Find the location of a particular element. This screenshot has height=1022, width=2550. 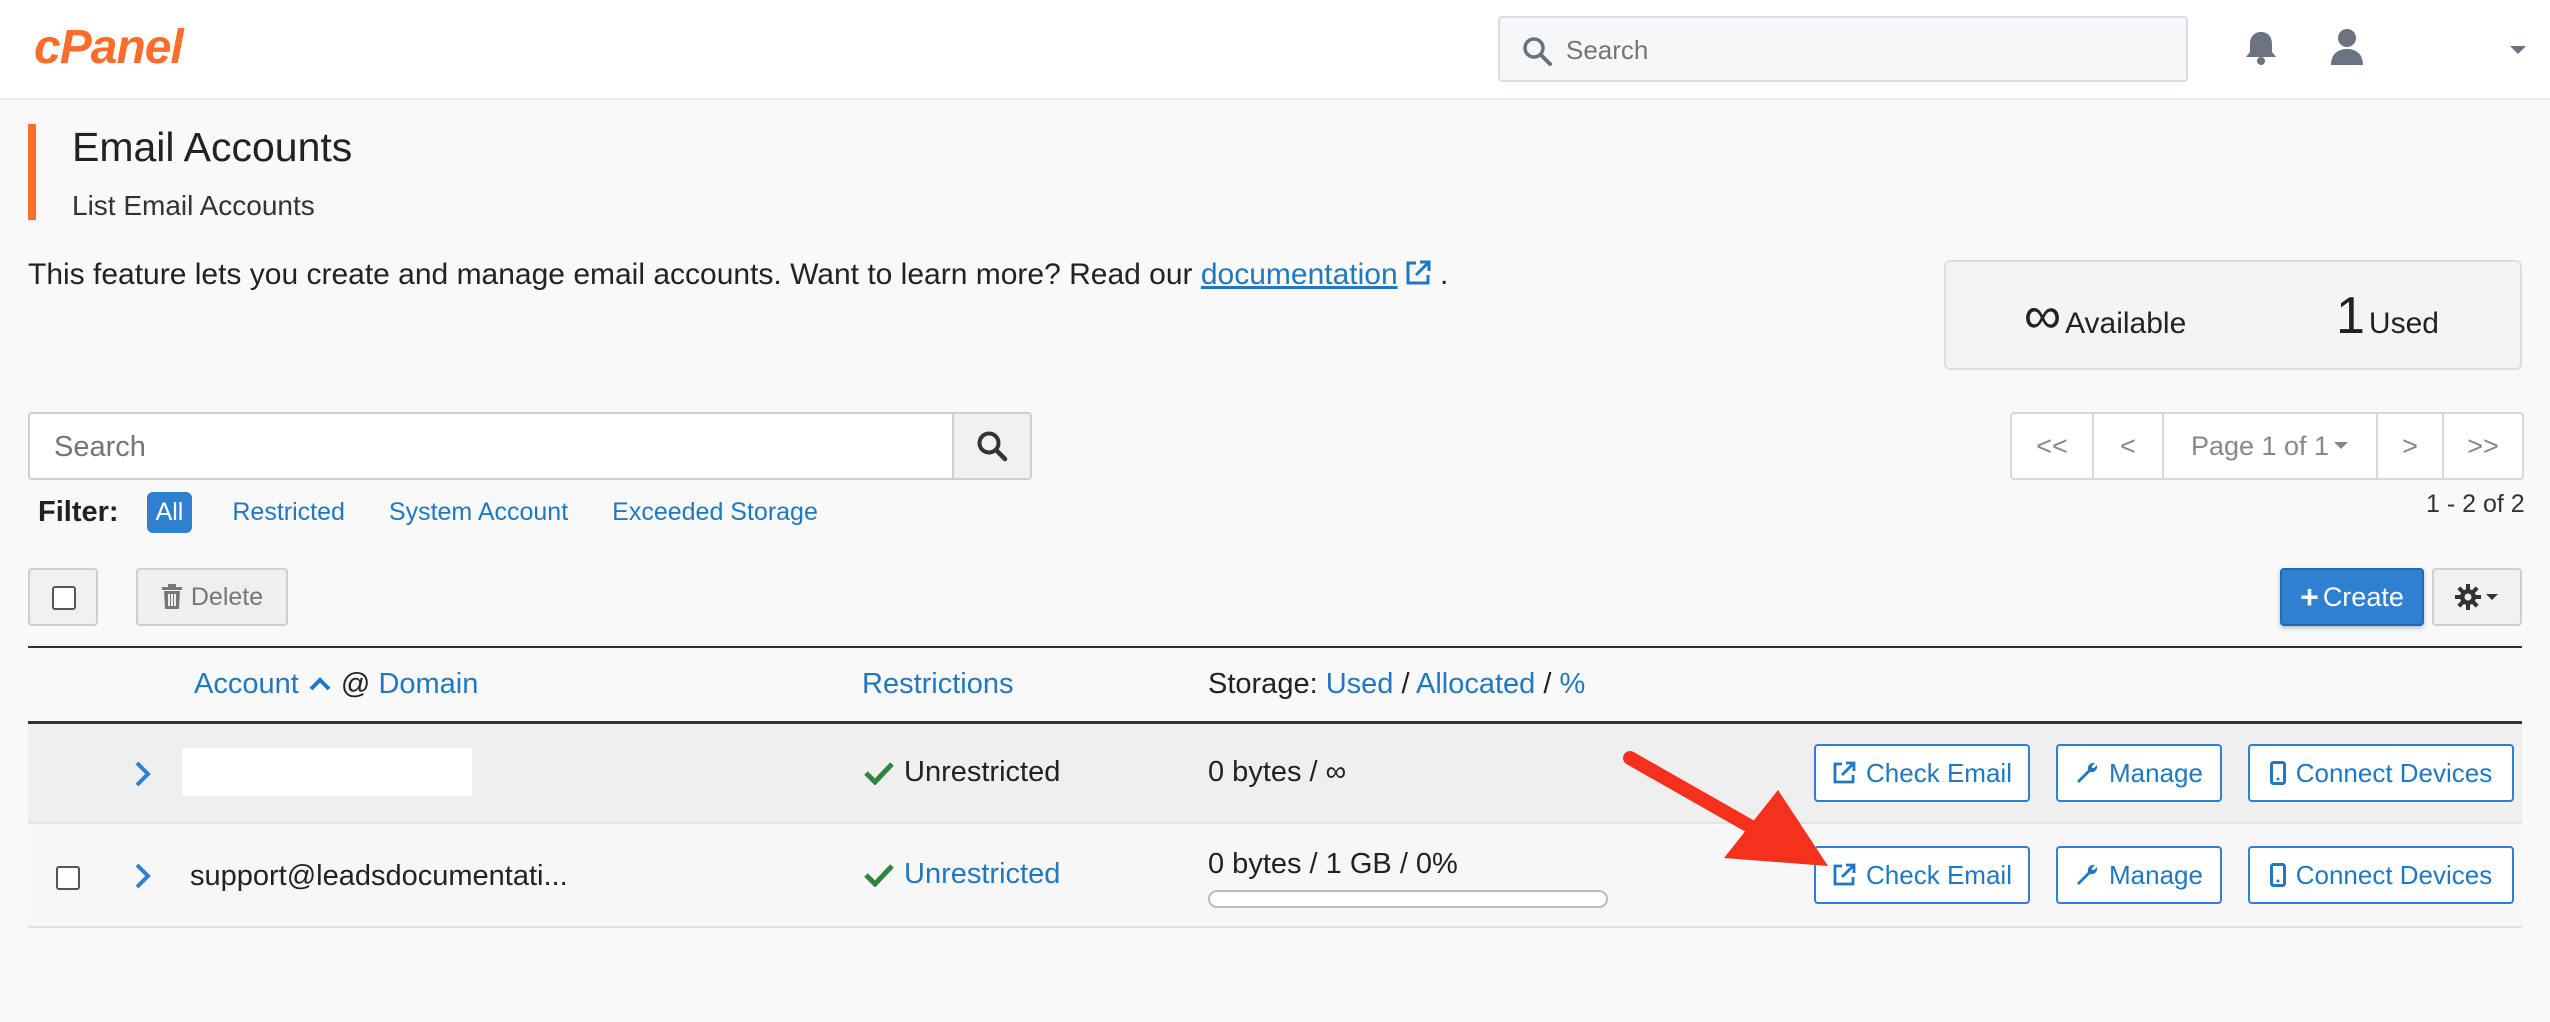

last-page-button: >> is located at coordinates (2483, 446).